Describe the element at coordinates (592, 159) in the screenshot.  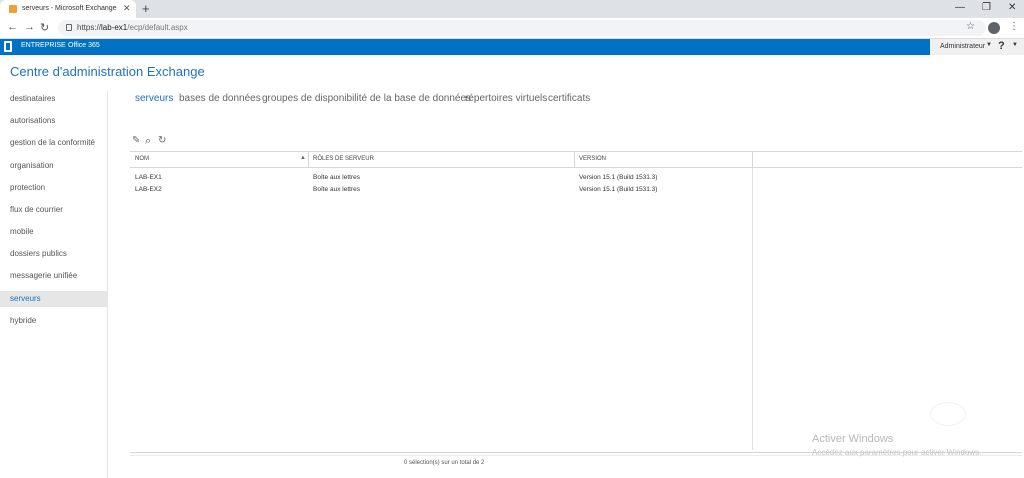
I see `column-header-version: VERSION` at that location.